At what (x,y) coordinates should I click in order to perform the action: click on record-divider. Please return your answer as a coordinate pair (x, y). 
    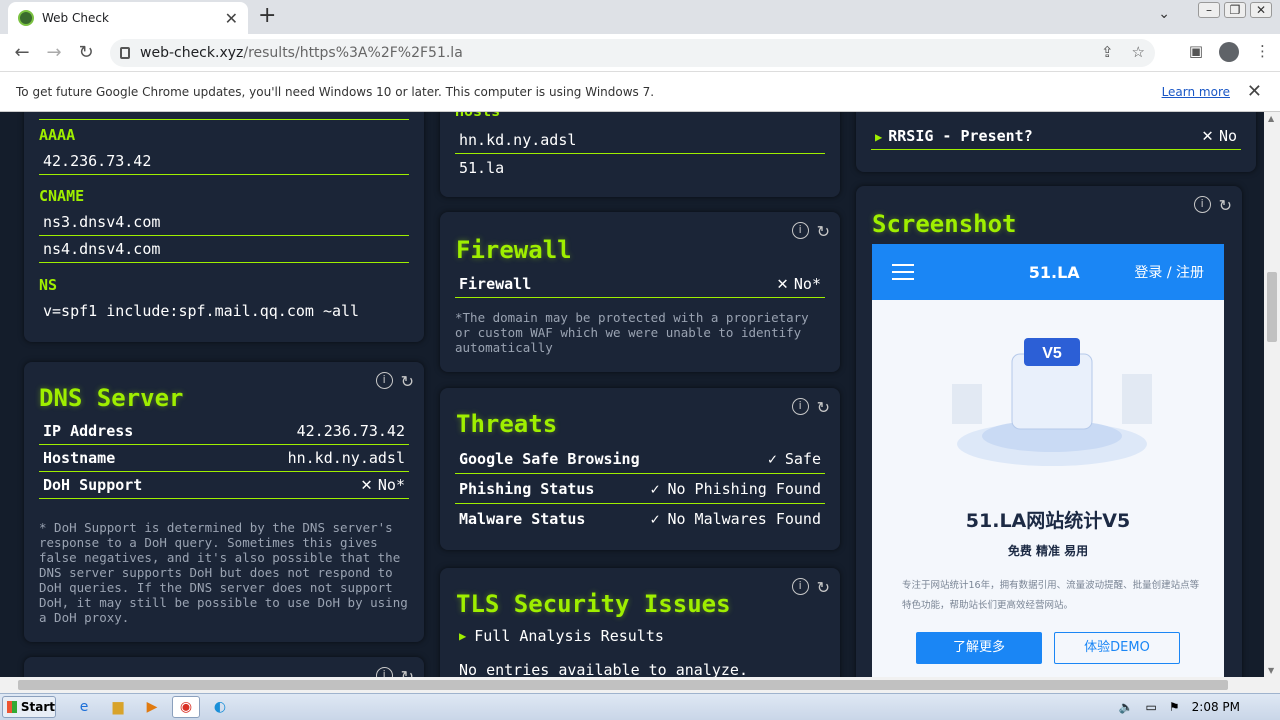
    Looking at the image, I should click on (224, 116).